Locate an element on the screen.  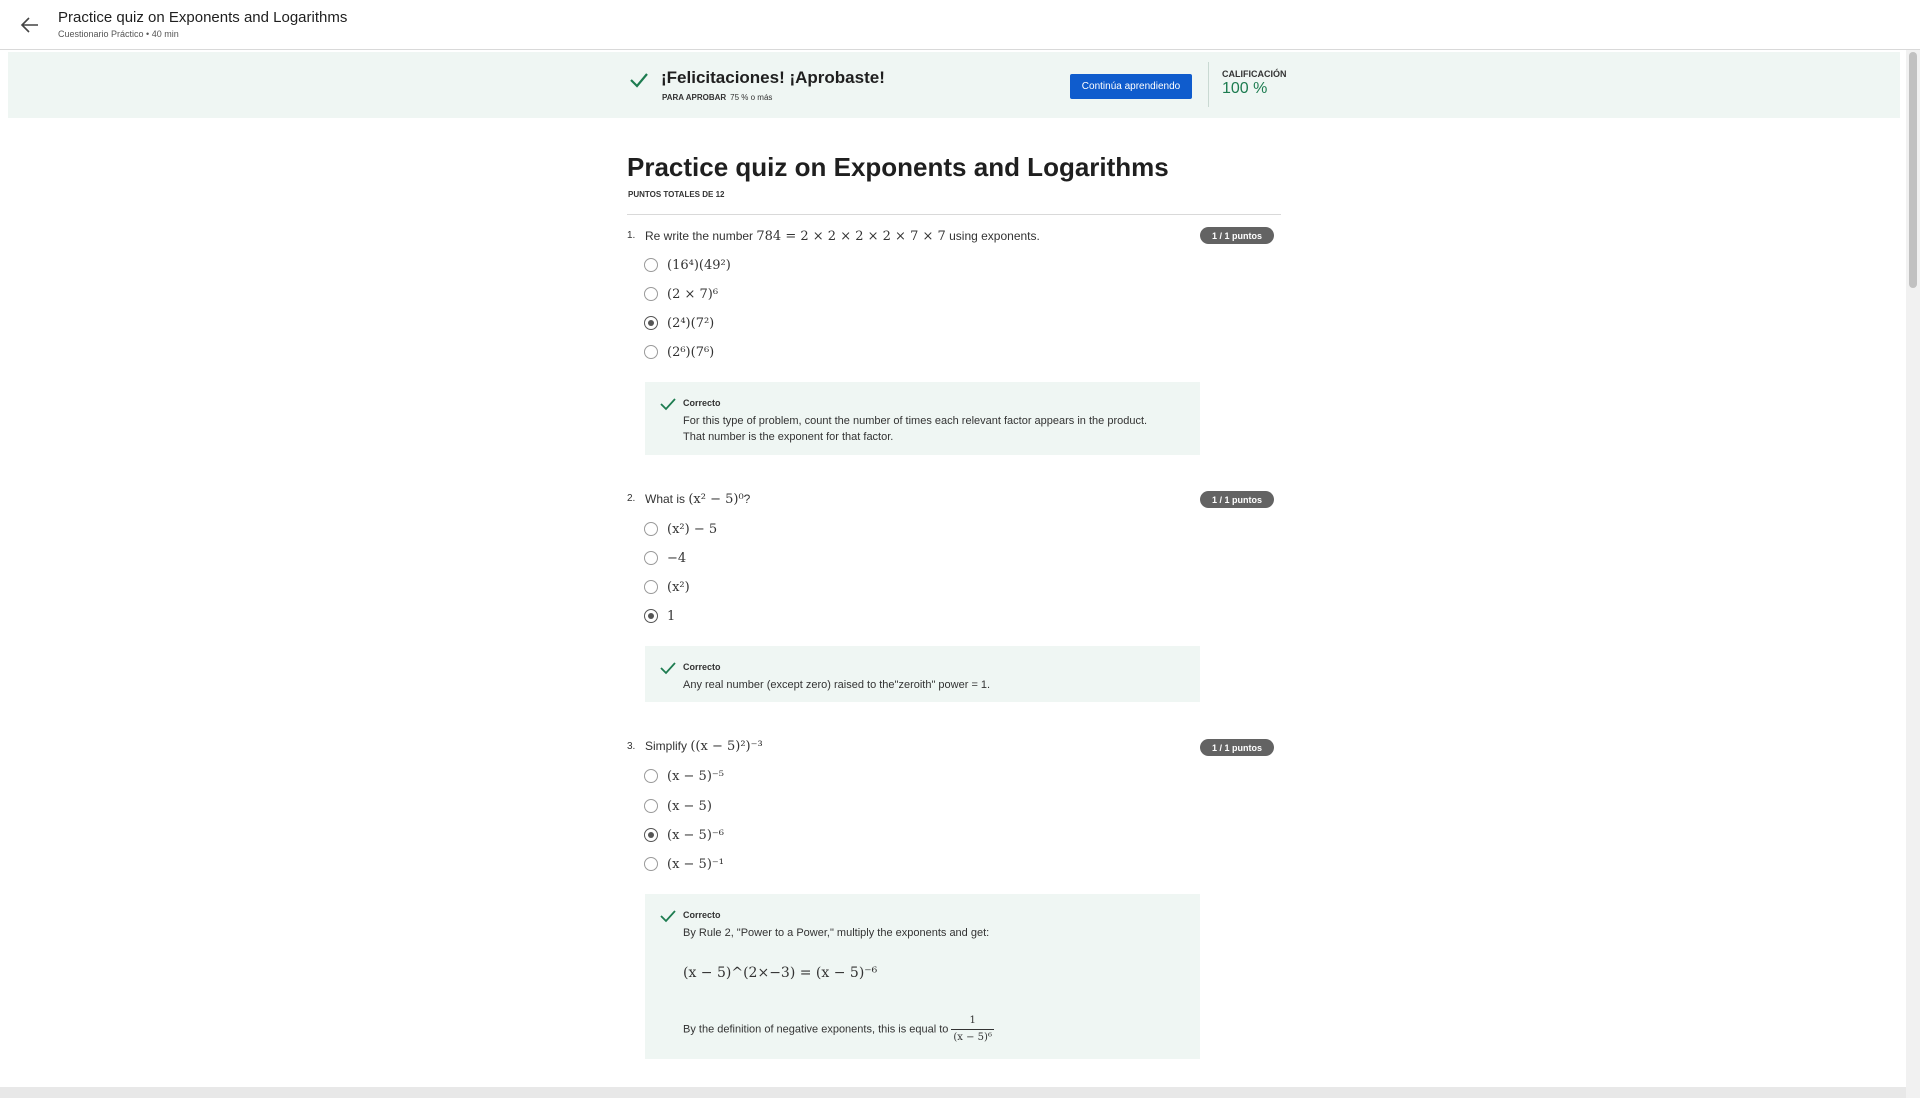
total-points: PUNTOS TOTALES DE 12 is located at coordinates (676, 194).